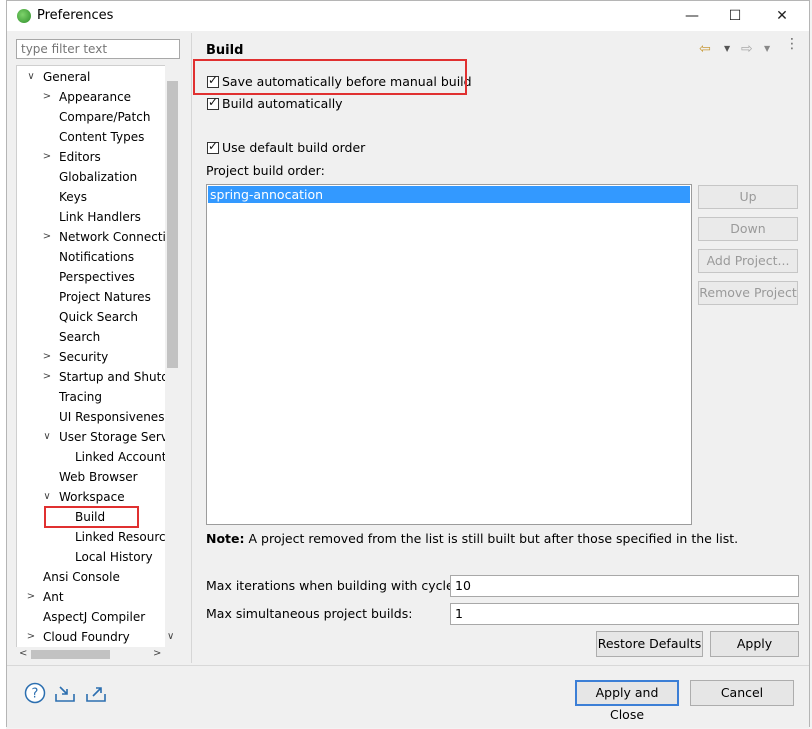  Describe the element at coordinates (97, 277) in the screenshot. I see `tree-item: Perspectives` at that location.